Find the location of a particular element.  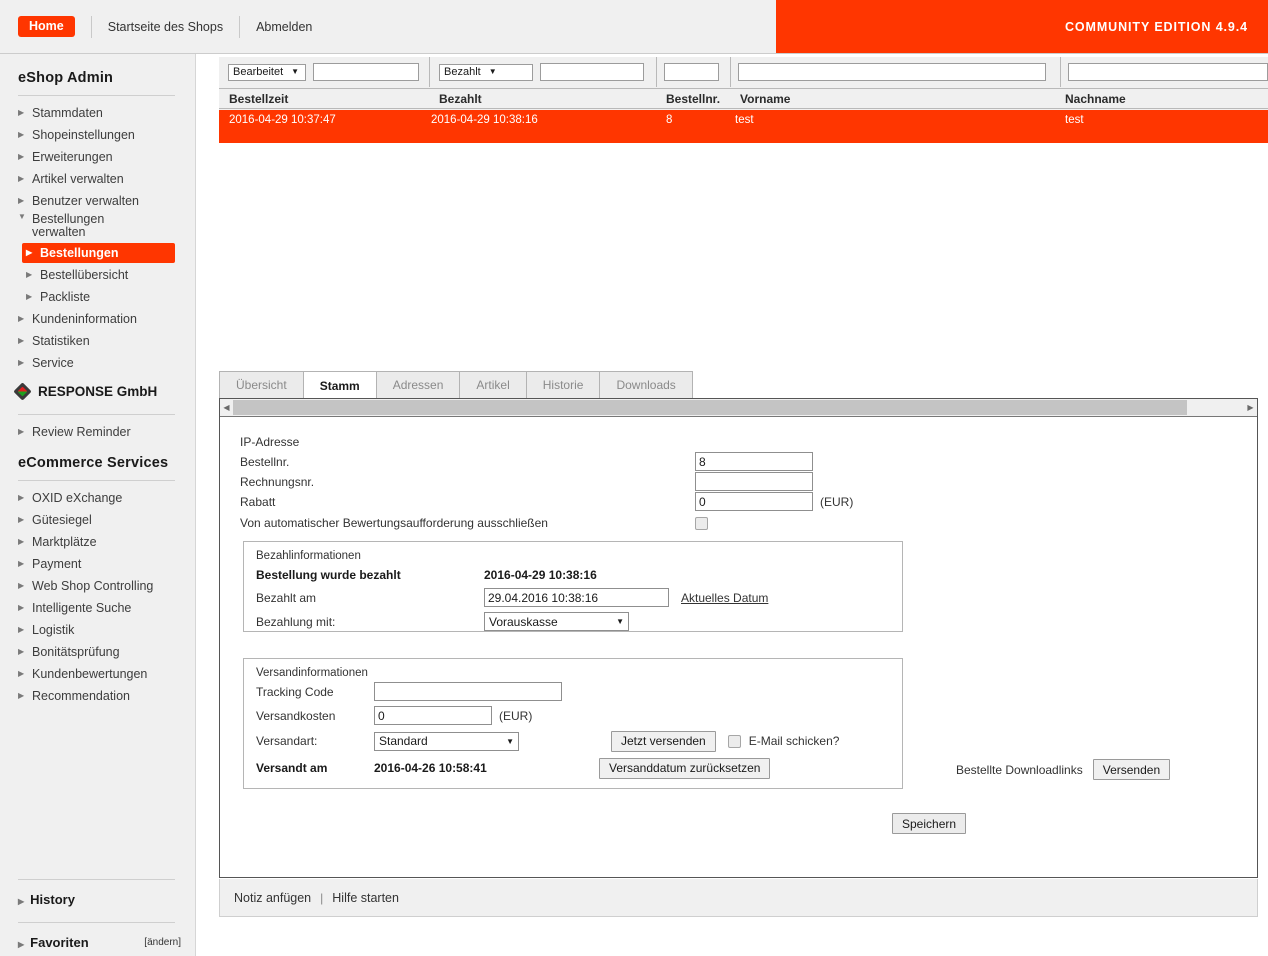

shipped-on-label: Versandt am is located at coordinates (292, 768).